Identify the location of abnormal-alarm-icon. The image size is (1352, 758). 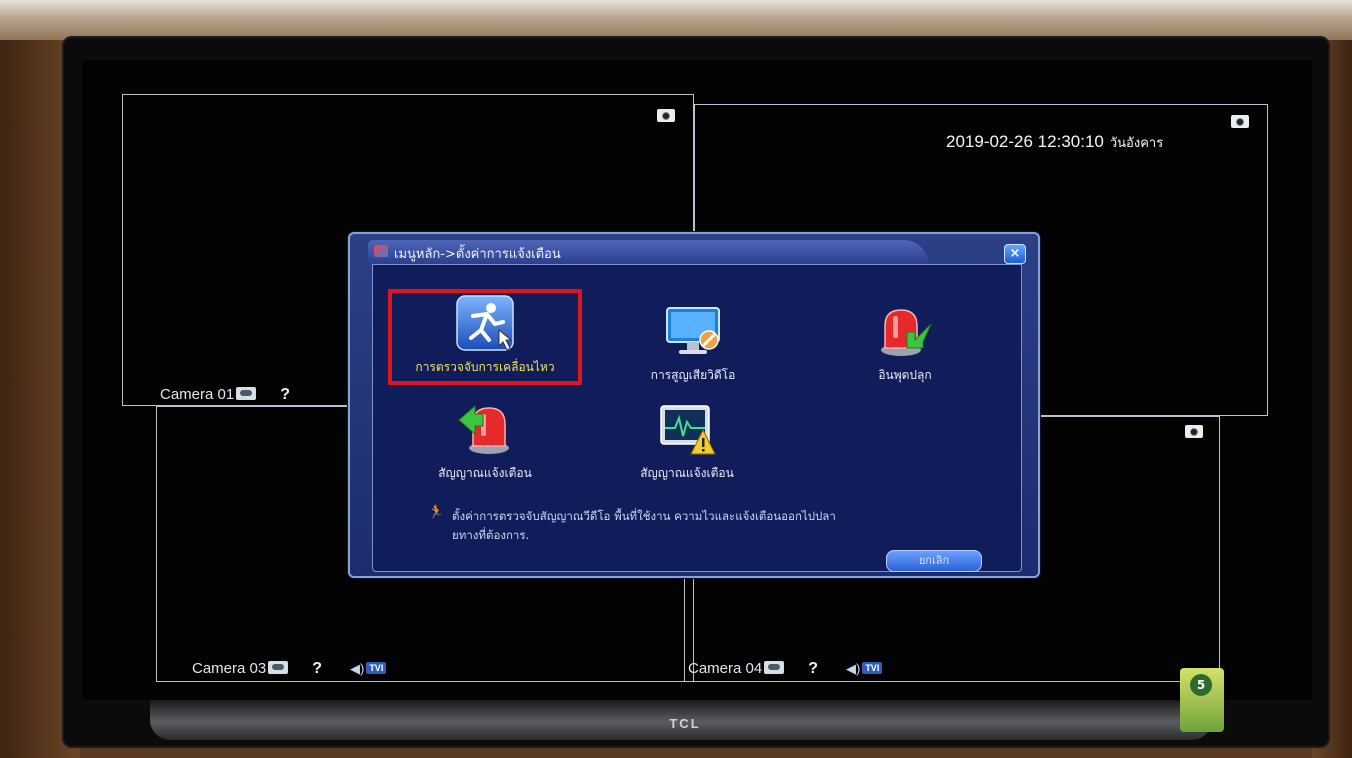
(688, 430).